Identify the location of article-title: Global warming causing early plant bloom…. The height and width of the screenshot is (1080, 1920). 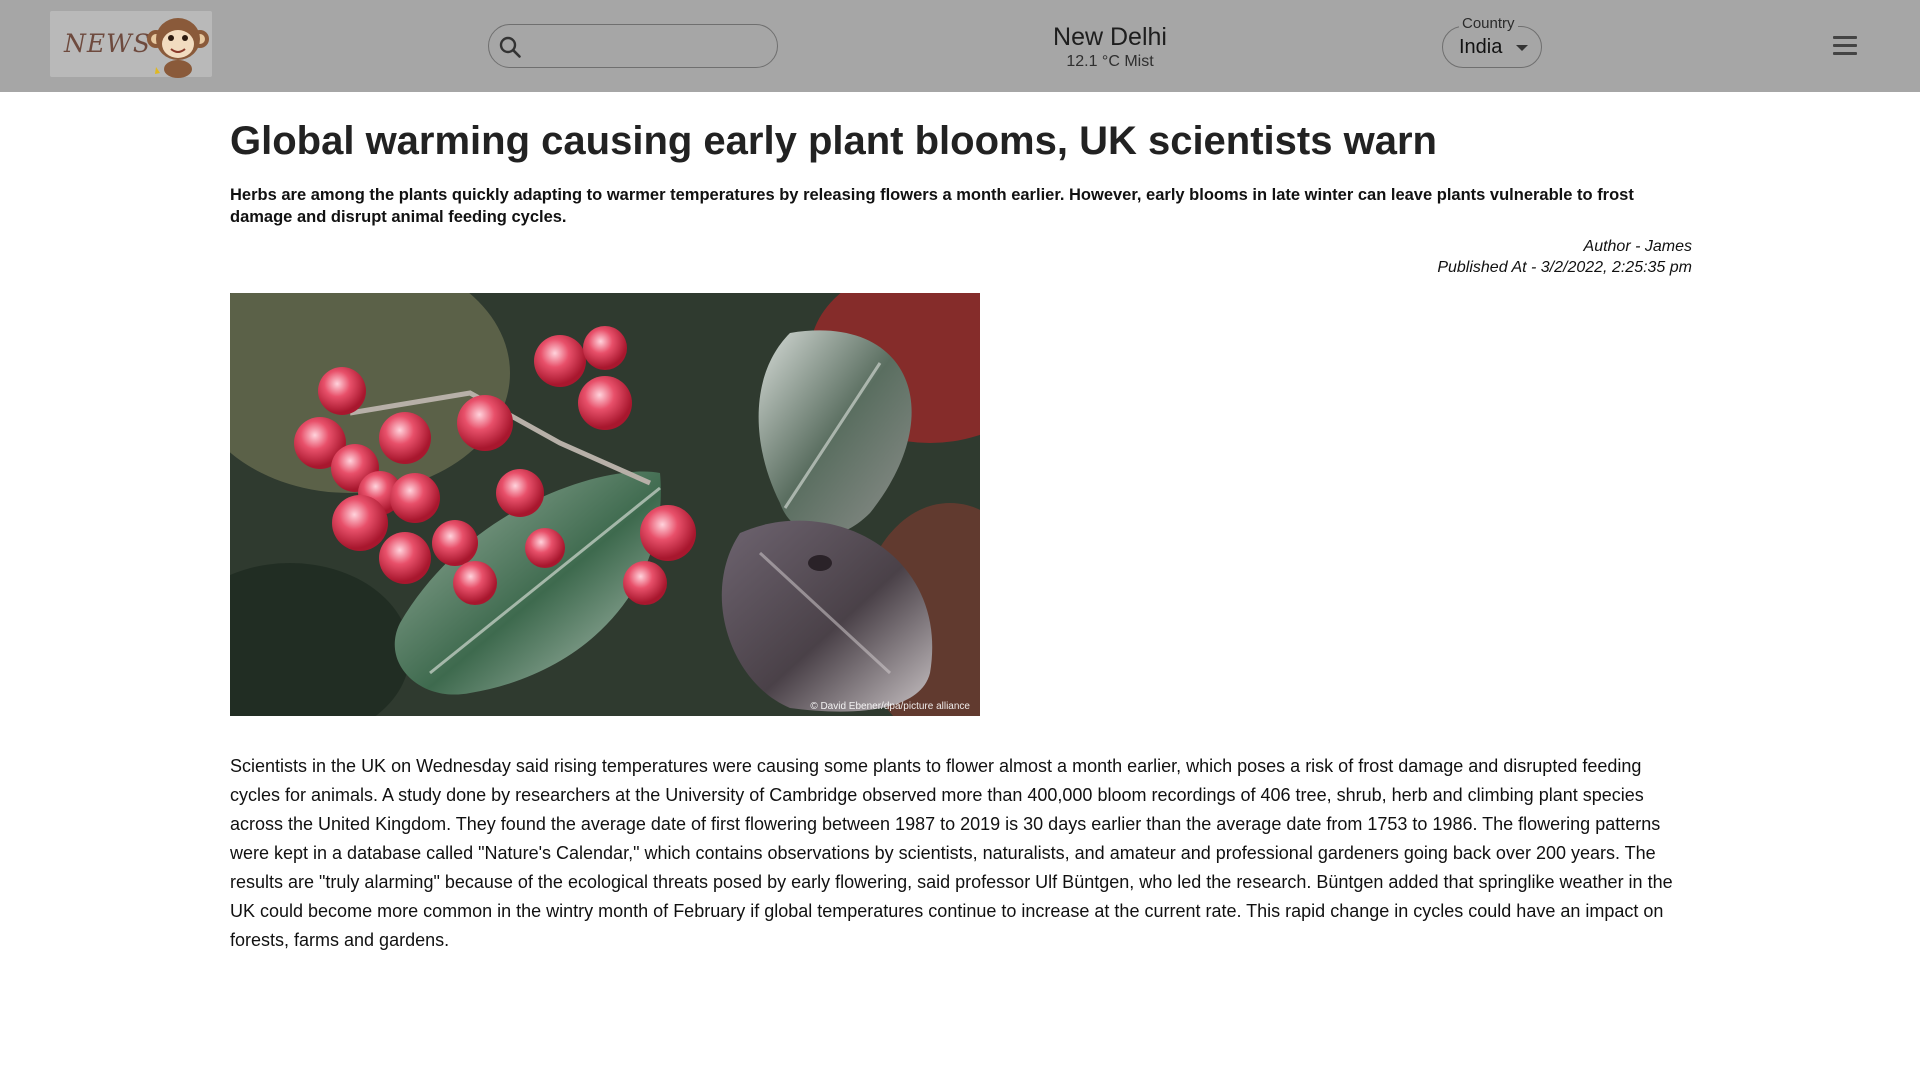
(833, 141).